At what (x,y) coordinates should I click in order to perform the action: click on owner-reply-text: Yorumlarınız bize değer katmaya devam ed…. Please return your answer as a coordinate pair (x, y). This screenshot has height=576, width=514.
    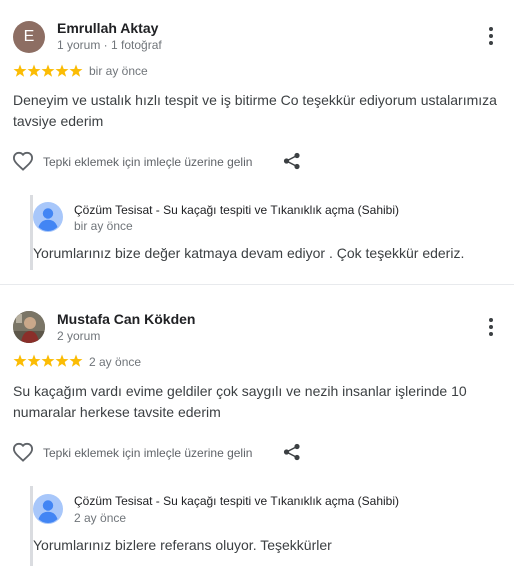
    Looking at the image, I should click on (249, 253).